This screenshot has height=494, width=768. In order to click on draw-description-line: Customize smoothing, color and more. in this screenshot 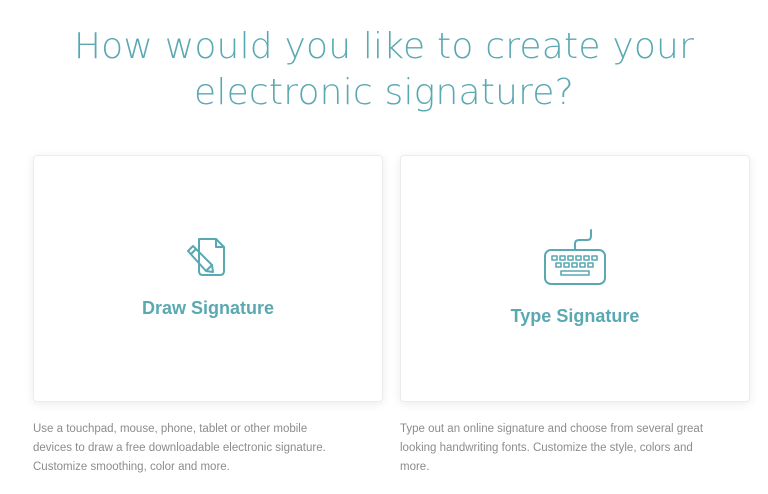, I will do `click(131, 467)`.